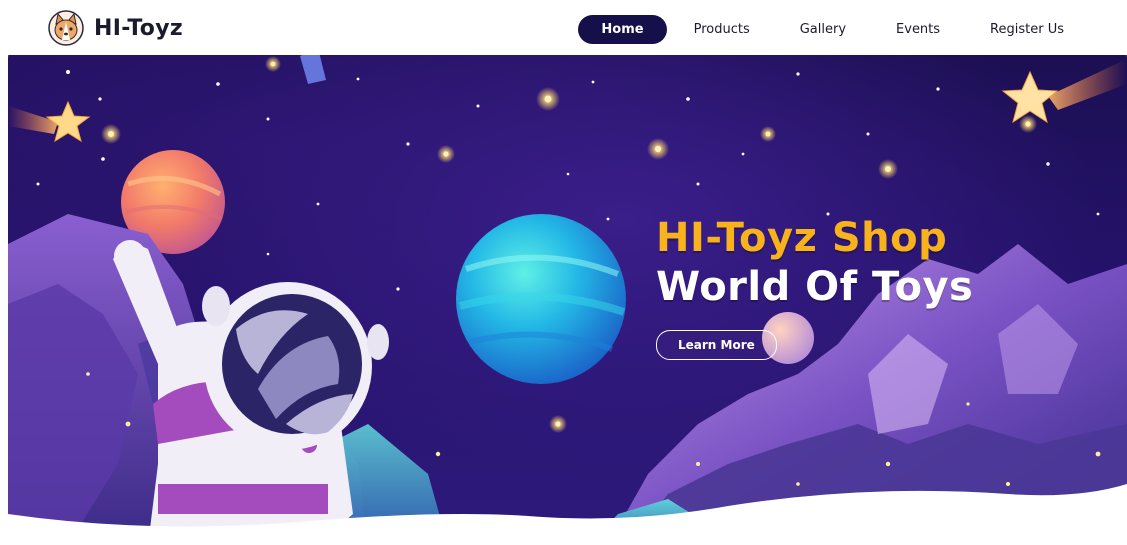 The width and height of the screenshot is (1127, 545). I want to click on main-nav: Home Products Gallery Events Register Us, so click(832, 29).